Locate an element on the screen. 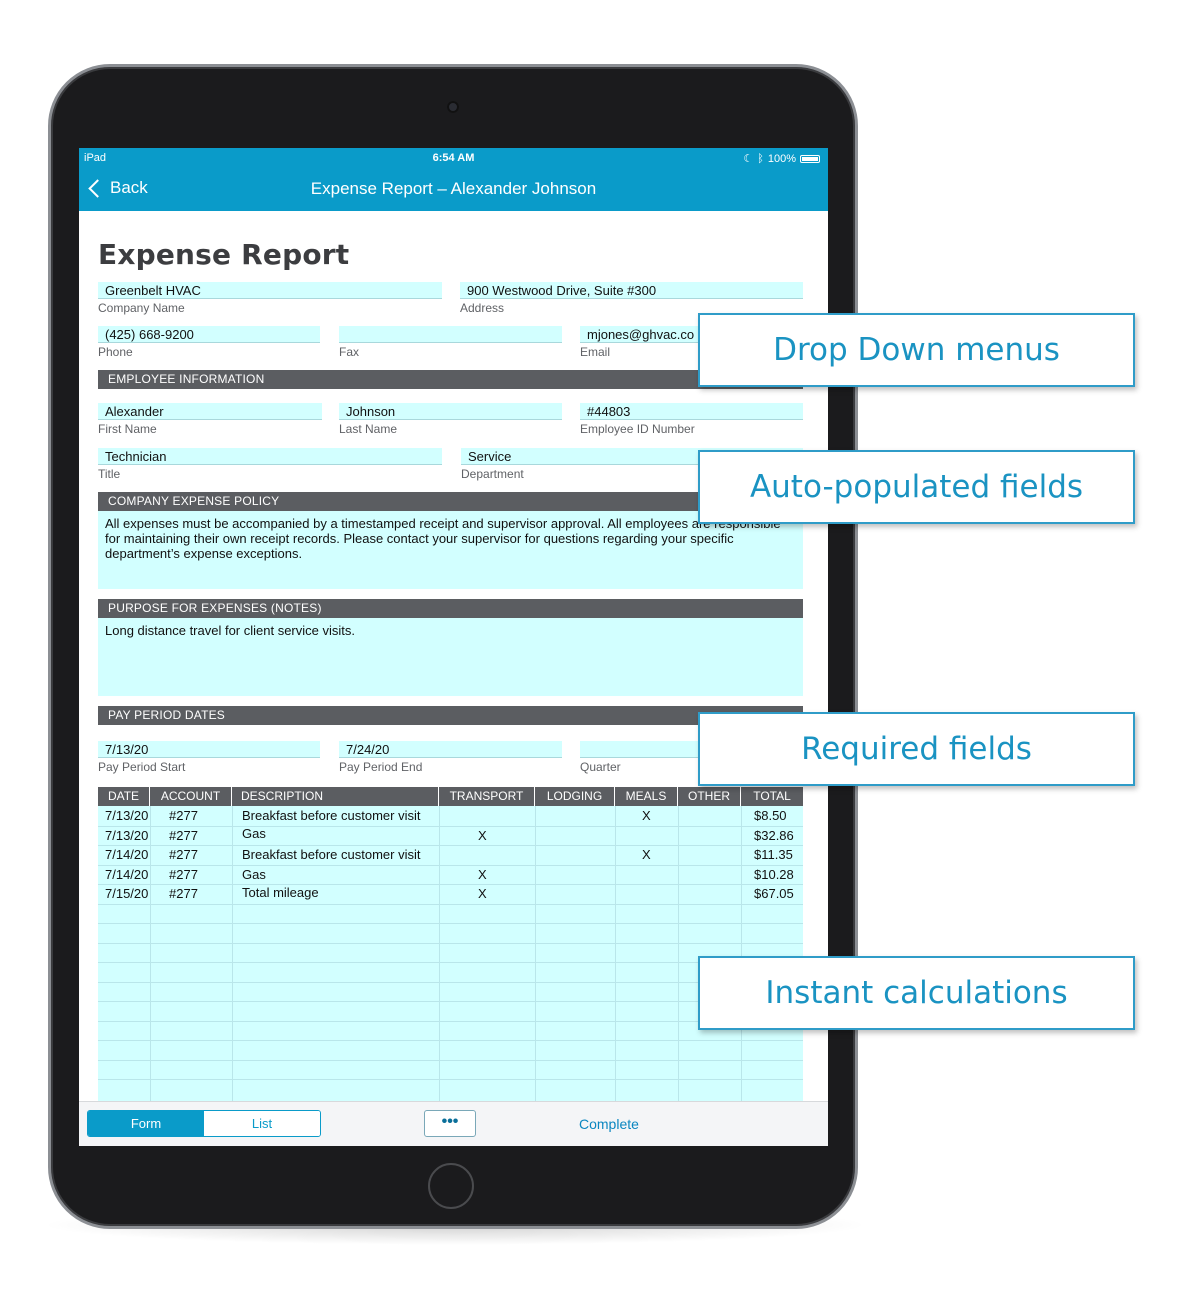  more-options-button: ••• is located at coordinates (450, 1123).